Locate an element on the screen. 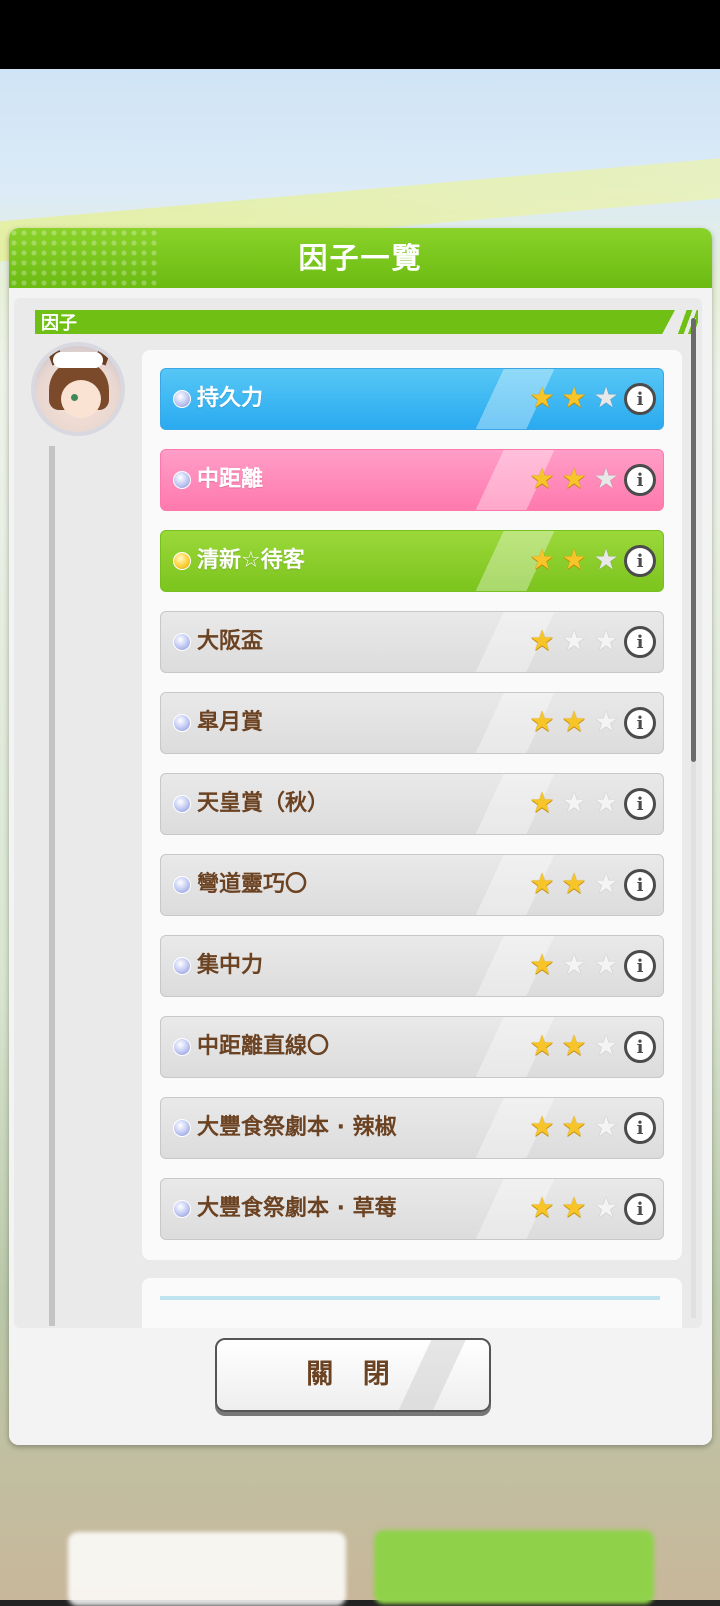  factor-row: 大豐食祭劇本 · 草莓 ★ ★ ★ i is located at coordinates (412, 1209).